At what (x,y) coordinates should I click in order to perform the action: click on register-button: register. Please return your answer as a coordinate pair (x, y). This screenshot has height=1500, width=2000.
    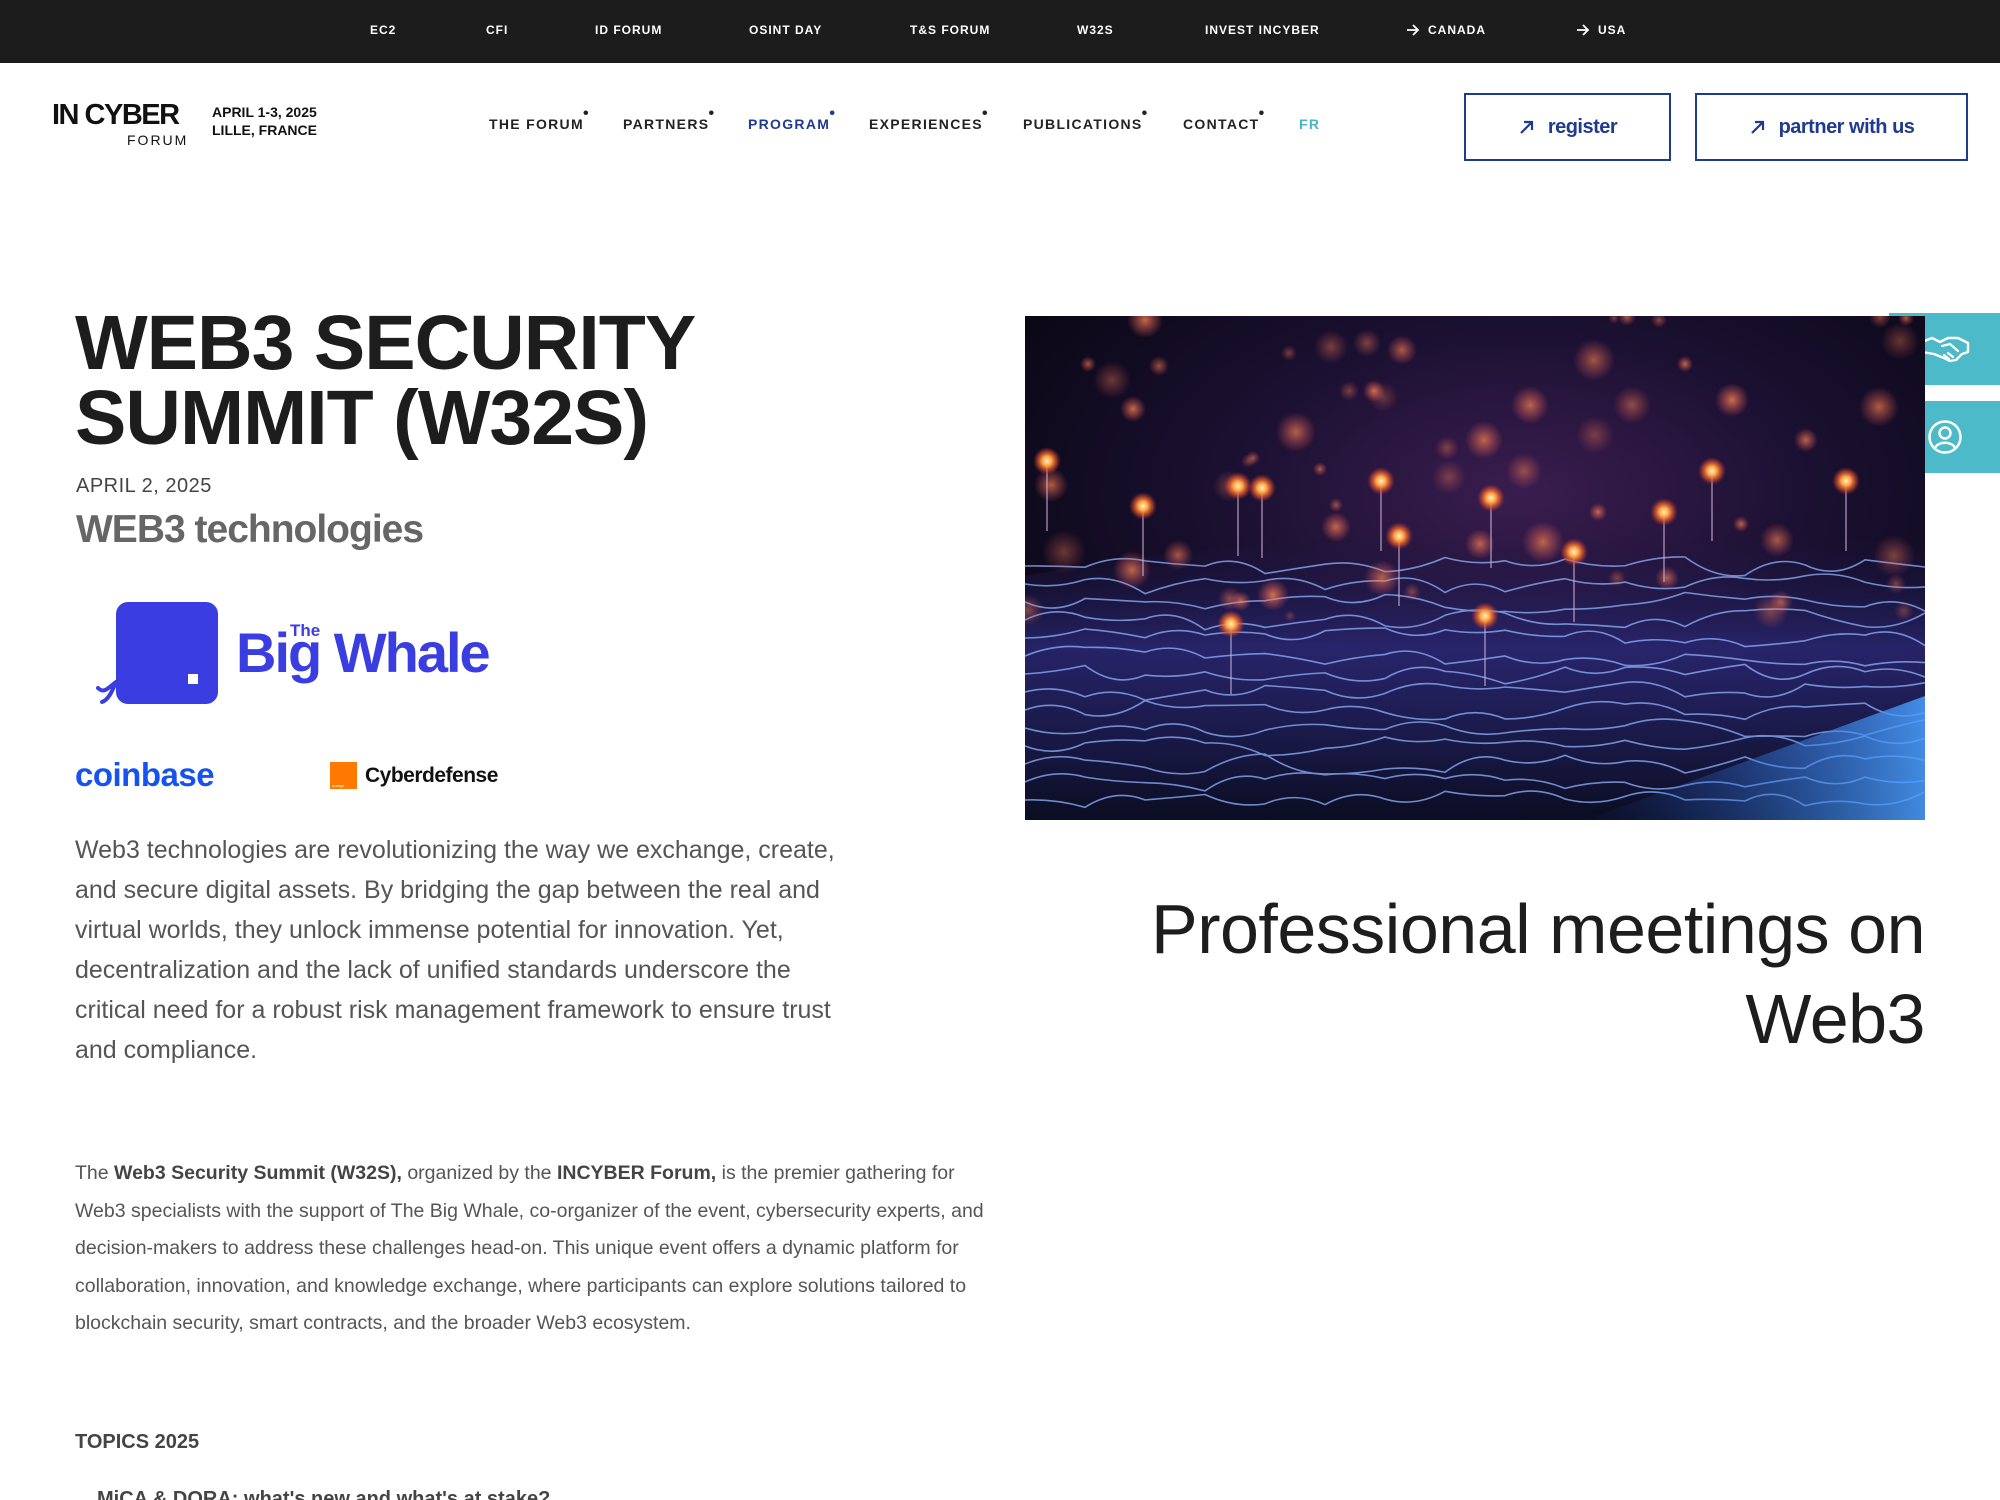
    Looking at the image, I should click on (1567, 127).